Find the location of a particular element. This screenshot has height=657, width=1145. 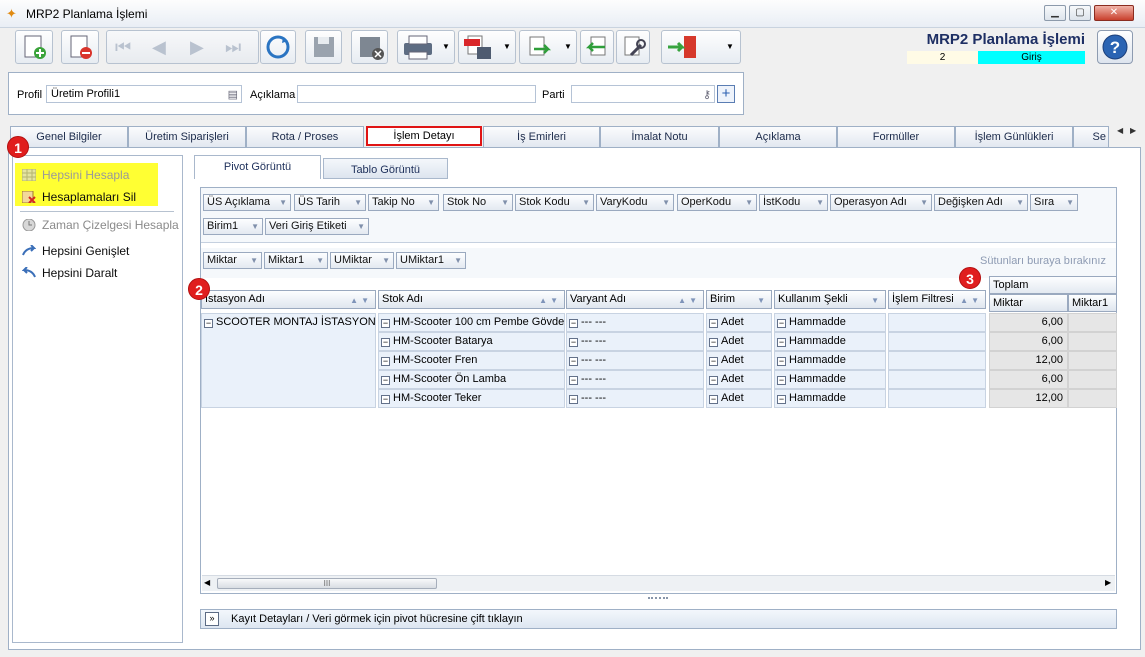

parti-field: ⚷ is located at coordinates (643, 94).